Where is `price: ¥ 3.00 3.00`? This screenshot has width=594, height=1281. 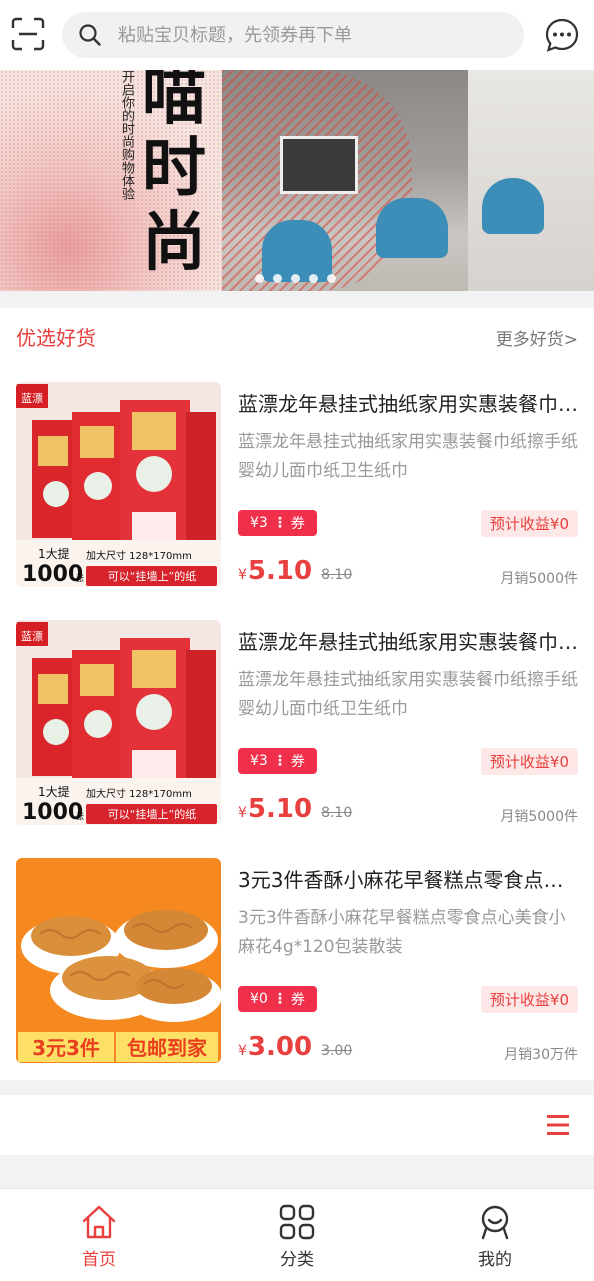 price: ¥ 3.00 3.00 is located at coordinates (295, 1047).